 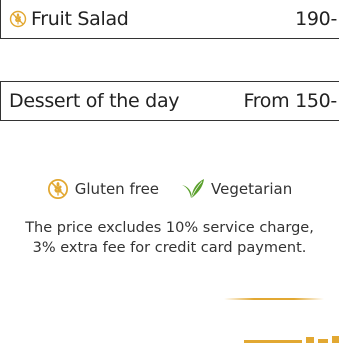 I want to click on price-note-line-1: The price excludes 10% service charge,, so click(x=169, y=228).